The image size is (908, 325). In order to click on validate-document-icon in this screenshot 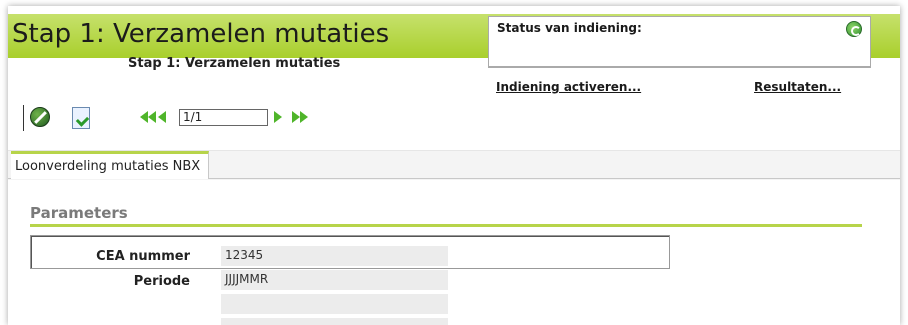, I will do `click(81, 118)`.